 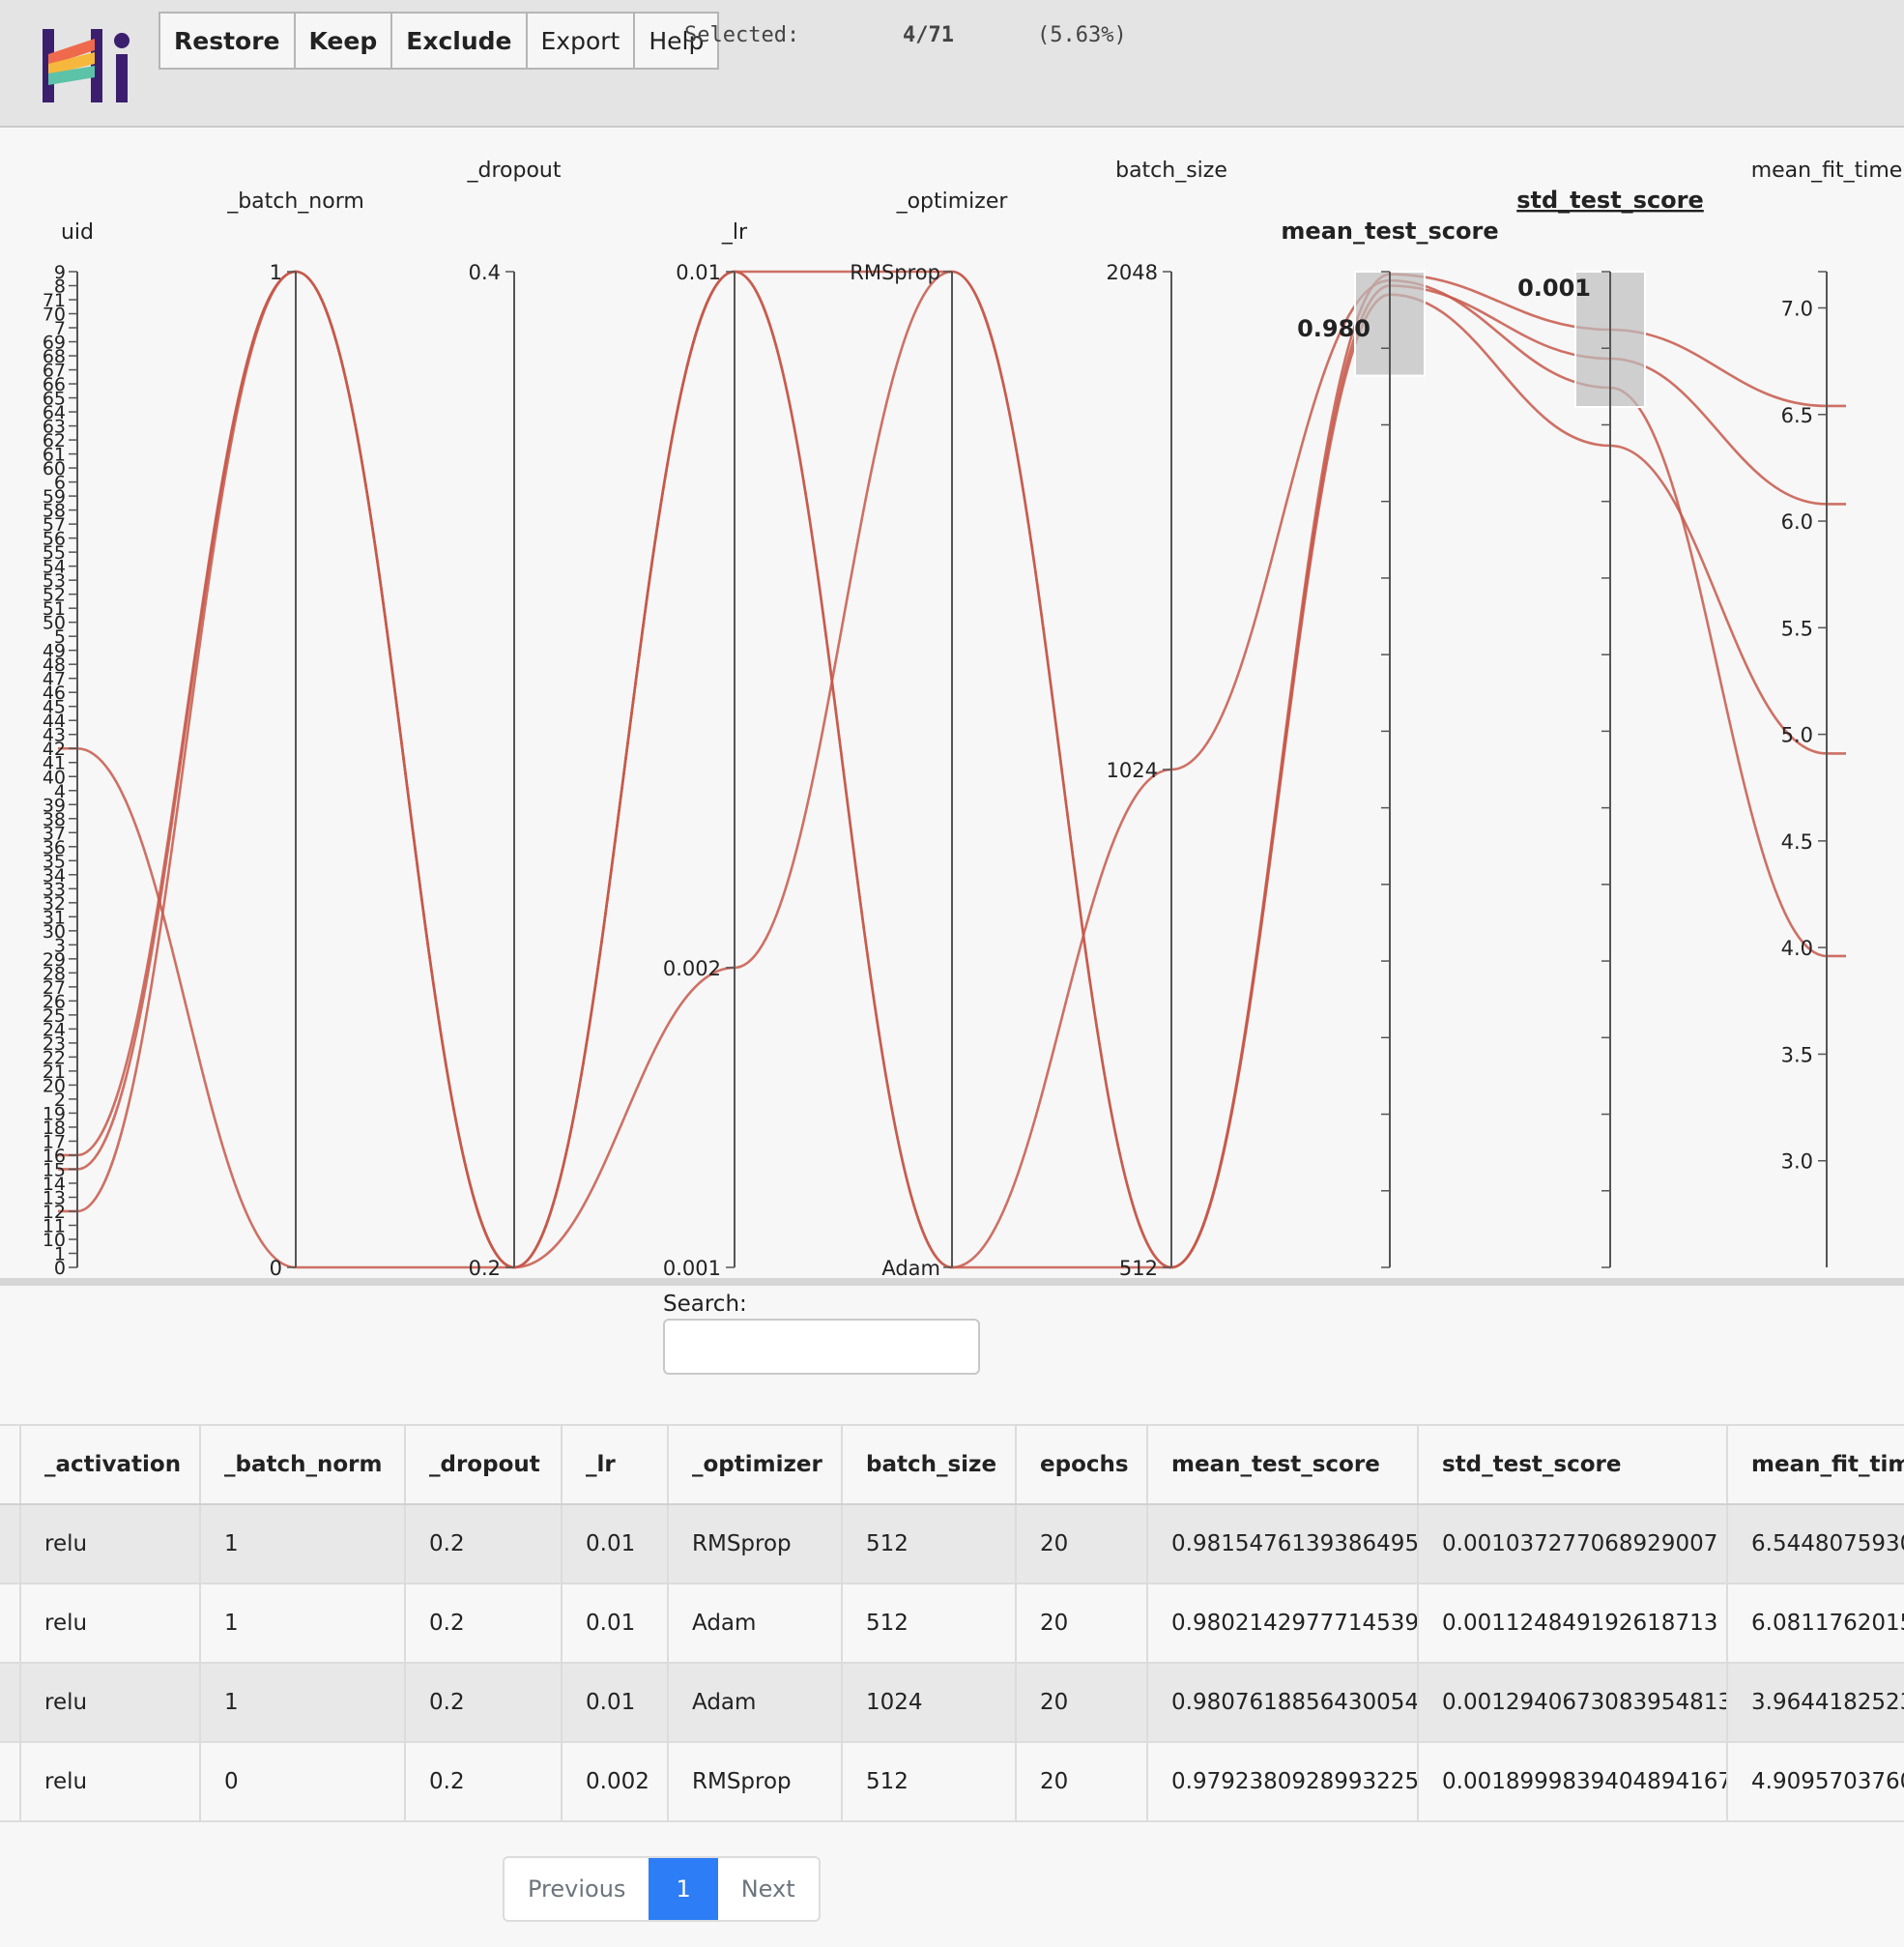 I want to click on table-cell: 6.081176201502, so click(x=1816, y=1624).